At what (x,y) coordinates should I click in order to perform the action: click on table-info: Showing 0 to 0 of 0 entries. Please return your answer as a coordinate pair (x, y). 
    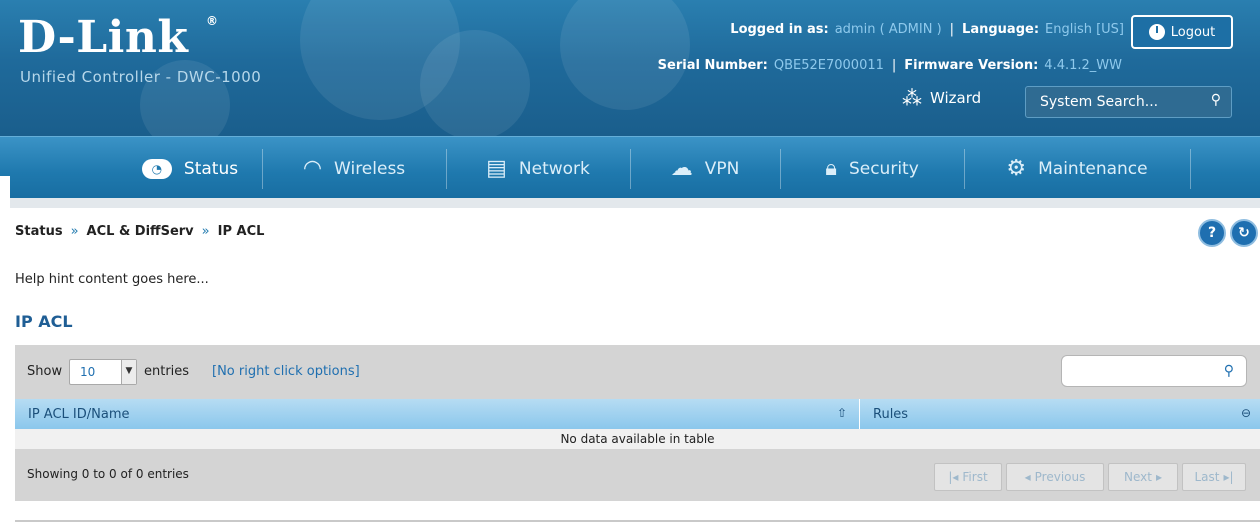
    Looking at the image, I should click on (108, 474).